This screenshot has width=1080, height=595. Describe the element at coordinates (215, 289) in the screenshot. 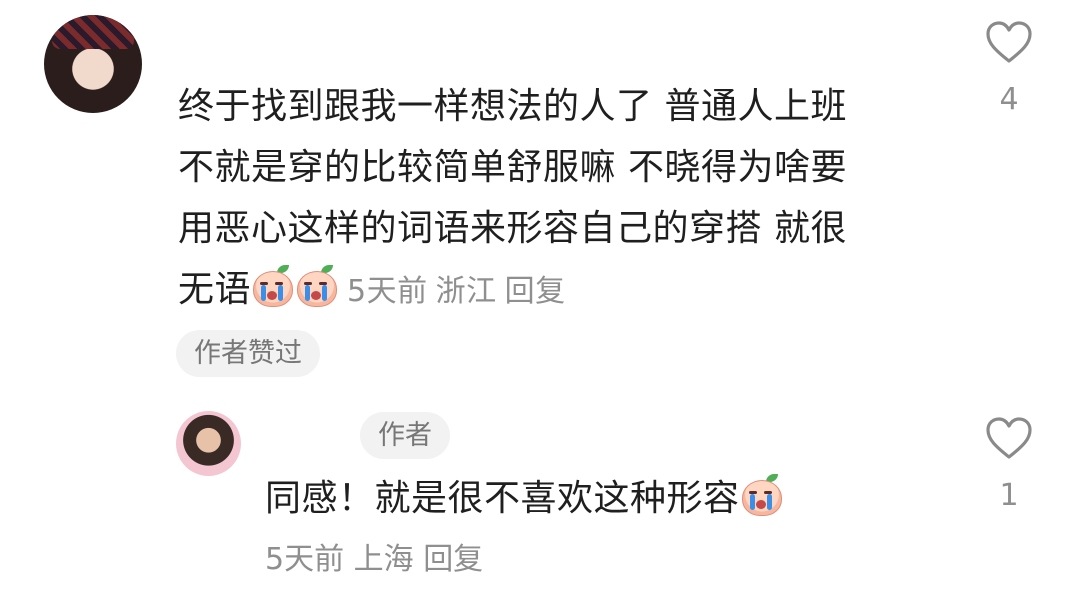

I see `comment-line-4-text: 无语` at that location.